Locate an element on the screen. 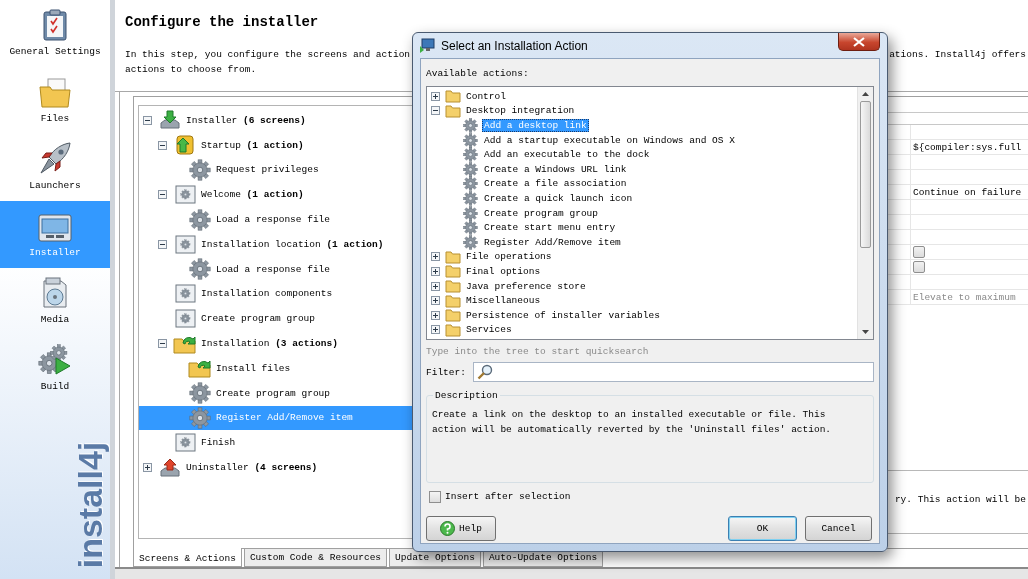 The image size is (1028, 579). tree-item: Uninstaller (4 screens) is located at coordinates (282, 467).